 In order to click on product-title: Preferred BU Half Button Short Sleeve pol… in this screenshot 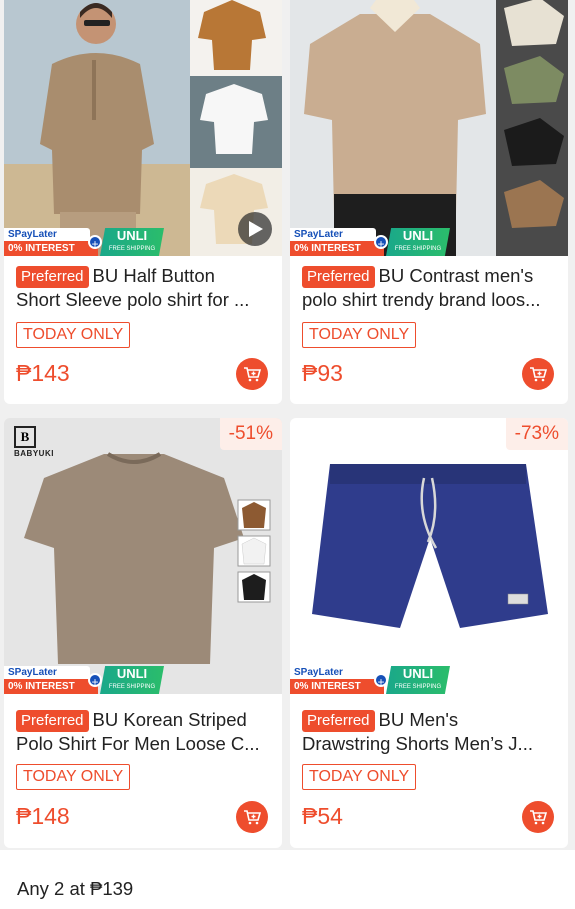, I will do `click(144, 288)`.